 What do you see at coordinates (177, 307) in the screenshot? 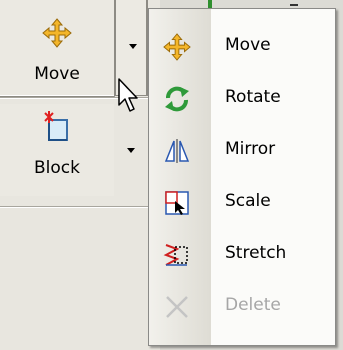
I see `delete-icon` at bounding box center [177, 307].